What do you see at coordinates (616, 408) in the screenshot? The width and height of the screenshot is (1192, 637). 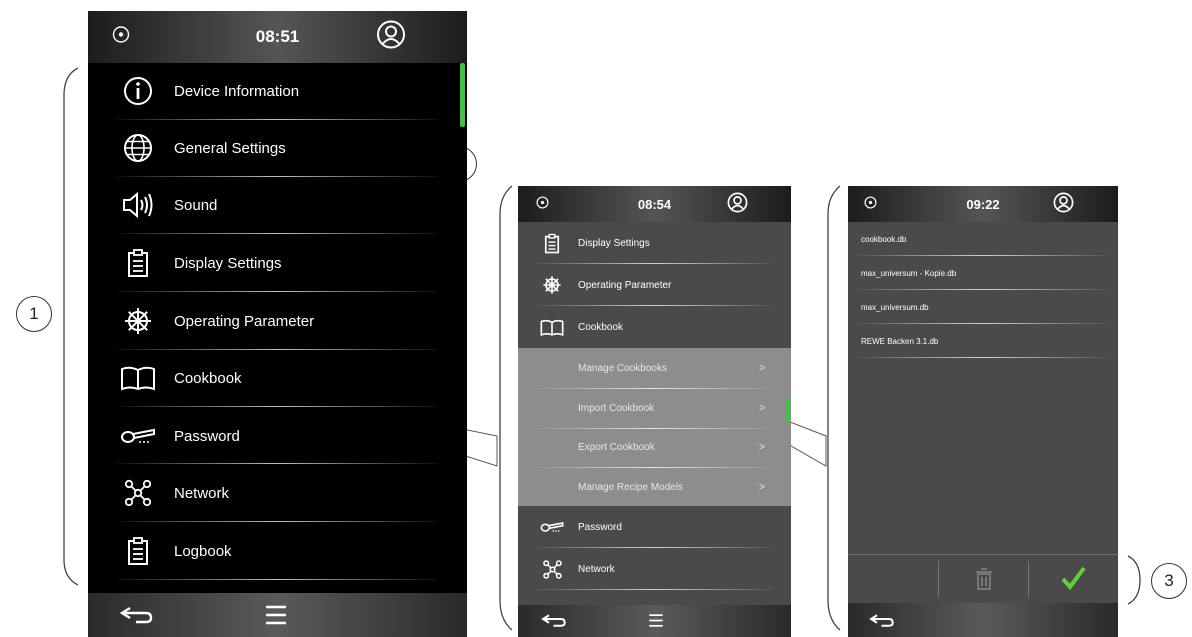 I see `submenu-label: Import Cookbook` at bounding box center [616, 408].